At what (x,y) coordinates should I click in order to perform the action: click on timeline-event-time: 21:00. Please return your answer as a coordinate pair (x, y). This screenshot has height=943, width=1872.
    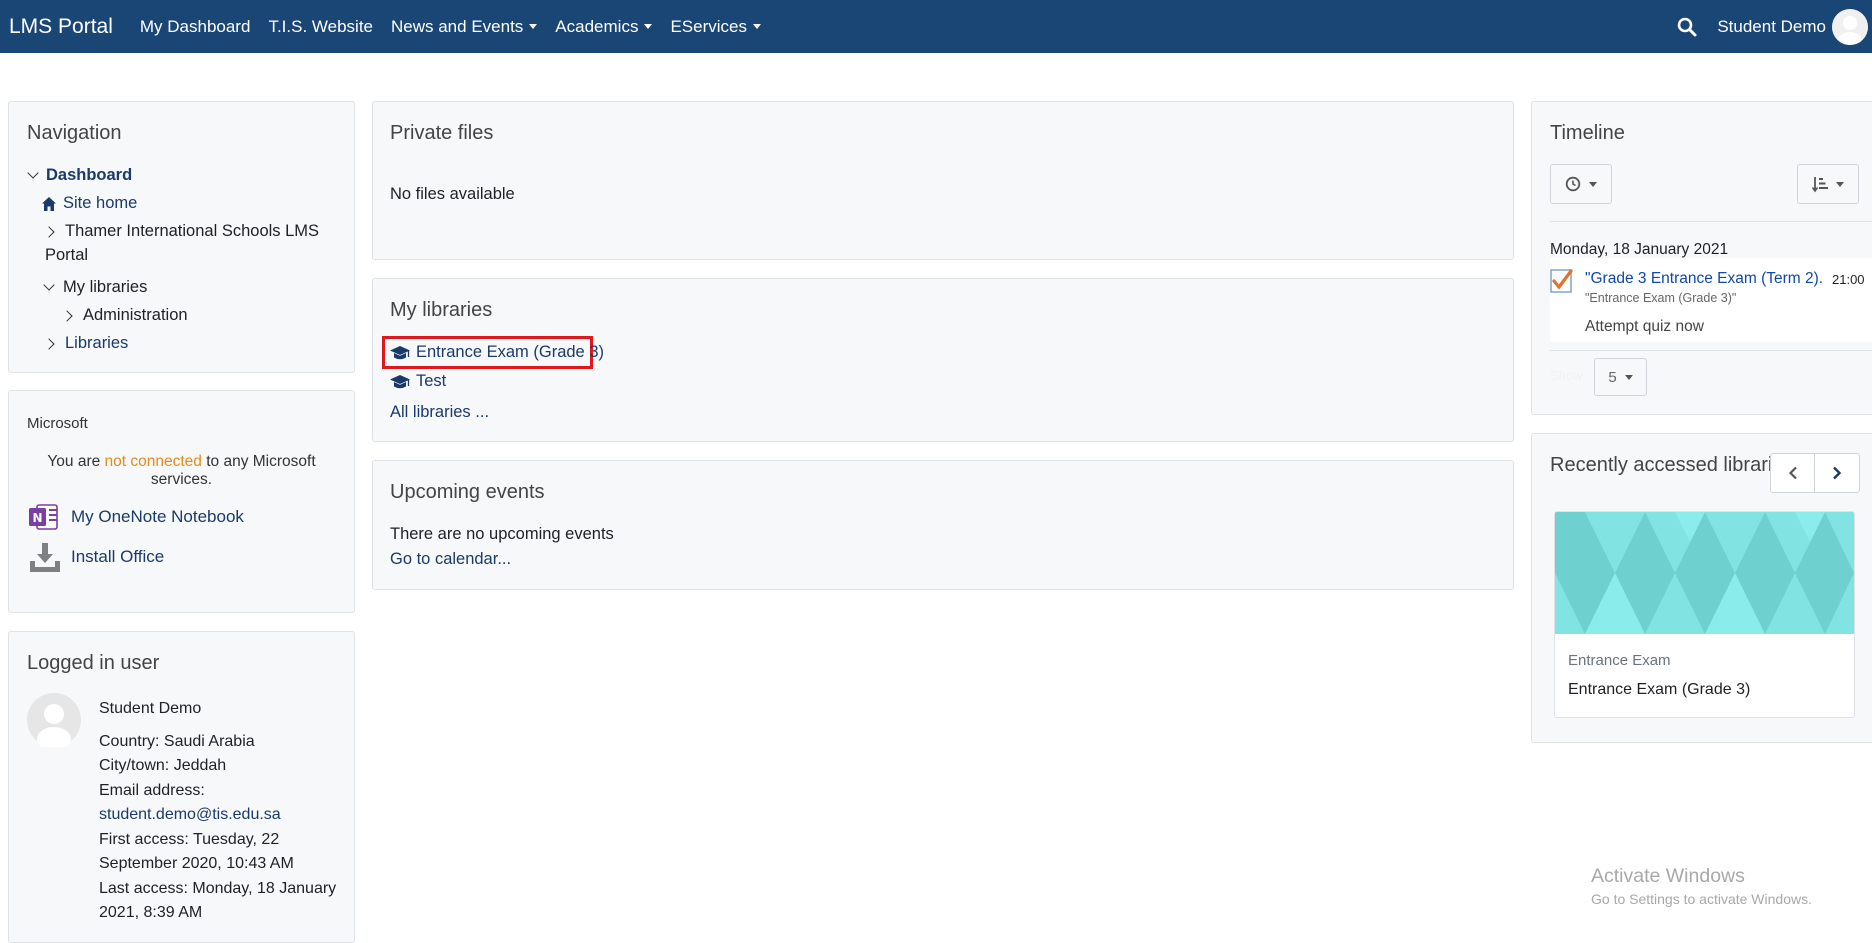
    Looking at the image, I should click on (1848, 279).